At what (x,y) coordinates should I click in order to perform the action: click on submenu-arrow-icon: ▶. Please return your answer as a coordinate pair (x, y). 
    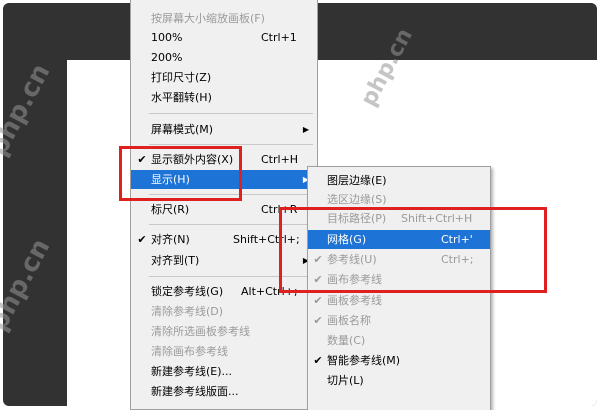
    Looking at the image, I should click on (305, 129).